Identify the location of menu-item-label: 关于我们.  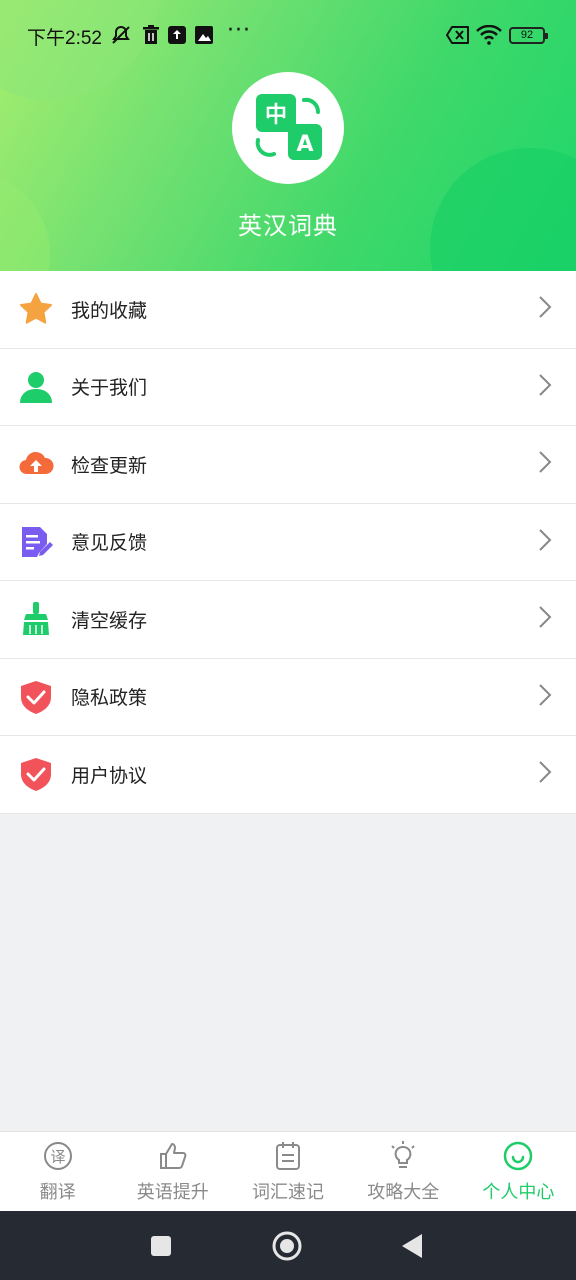
(109, 388).